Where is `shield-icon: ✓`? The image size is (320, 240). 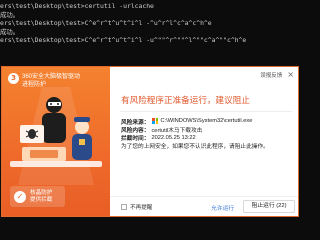 shield-icon: ✓ is located at coordinates (20, 196).